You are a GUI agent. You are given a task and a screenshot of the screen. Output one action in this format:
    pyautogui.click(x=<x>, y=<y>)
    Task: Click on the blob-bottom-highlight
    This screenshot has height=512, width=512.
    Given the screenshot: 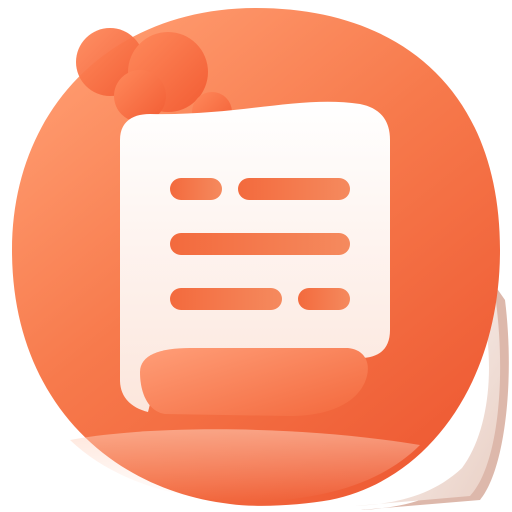 What is the action you would take?
    pyautogui.click(x=245, y=465)
    